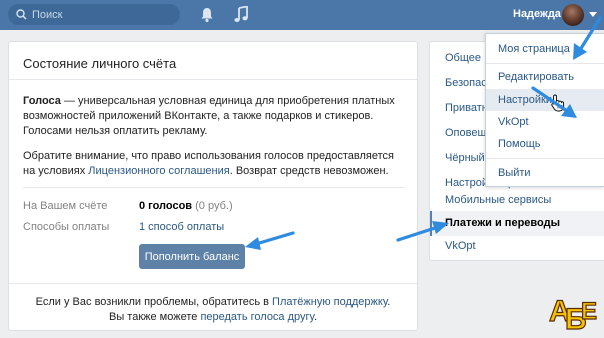  What do you see at coordinates (309, 171) in the screenshot?
I see `license-notice-suffix: . Возврат средств невозможен.` at bounding box center [309, 171].